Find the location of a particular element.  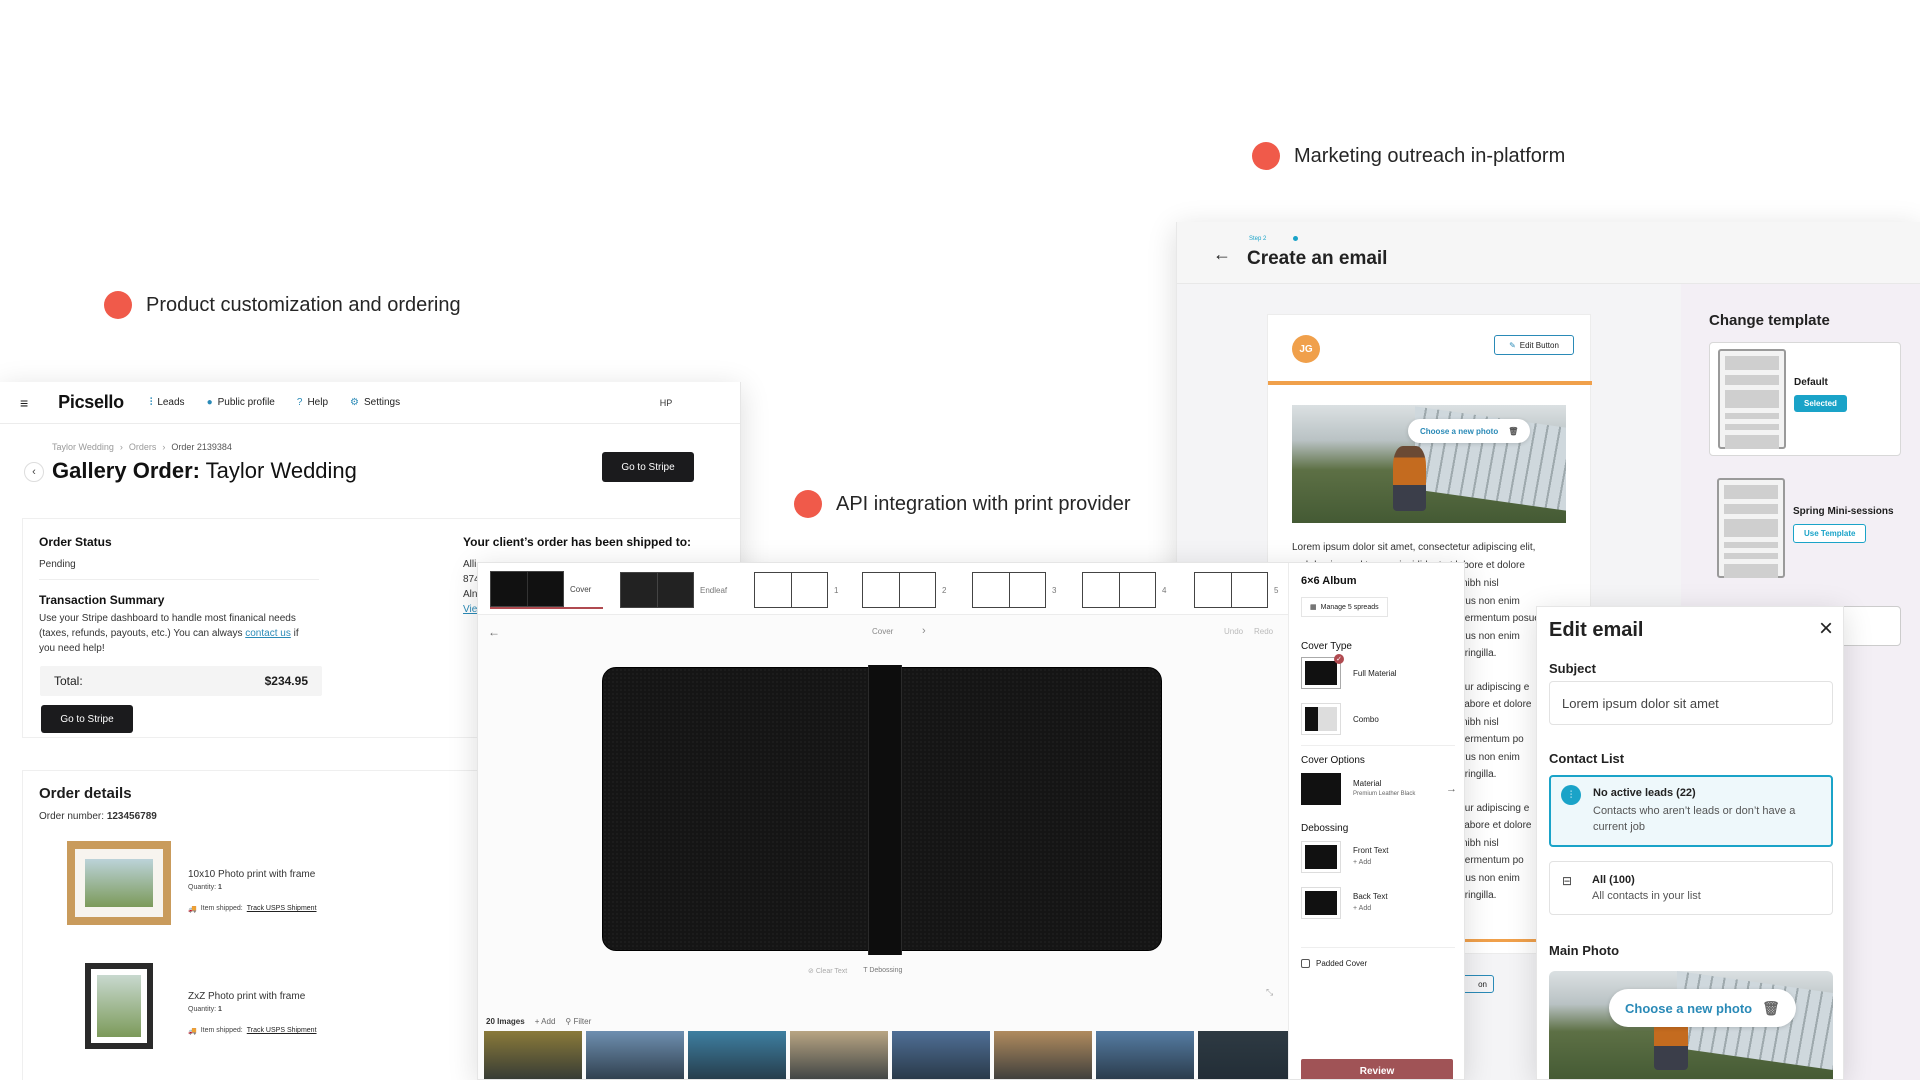

swatch is located at coordinates (1321, 857).